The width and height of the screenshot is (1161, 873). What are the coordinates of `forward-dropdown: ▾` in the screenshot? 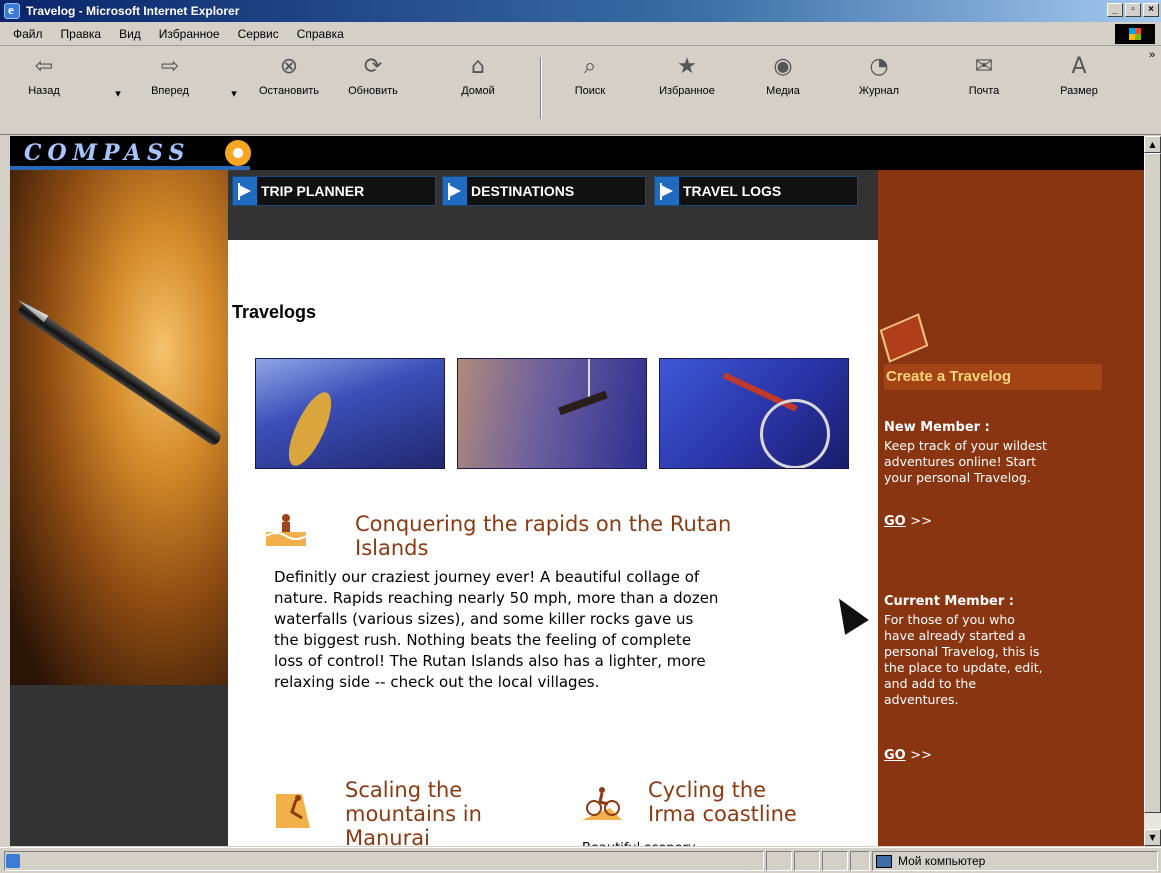 It's located at (234, 93).